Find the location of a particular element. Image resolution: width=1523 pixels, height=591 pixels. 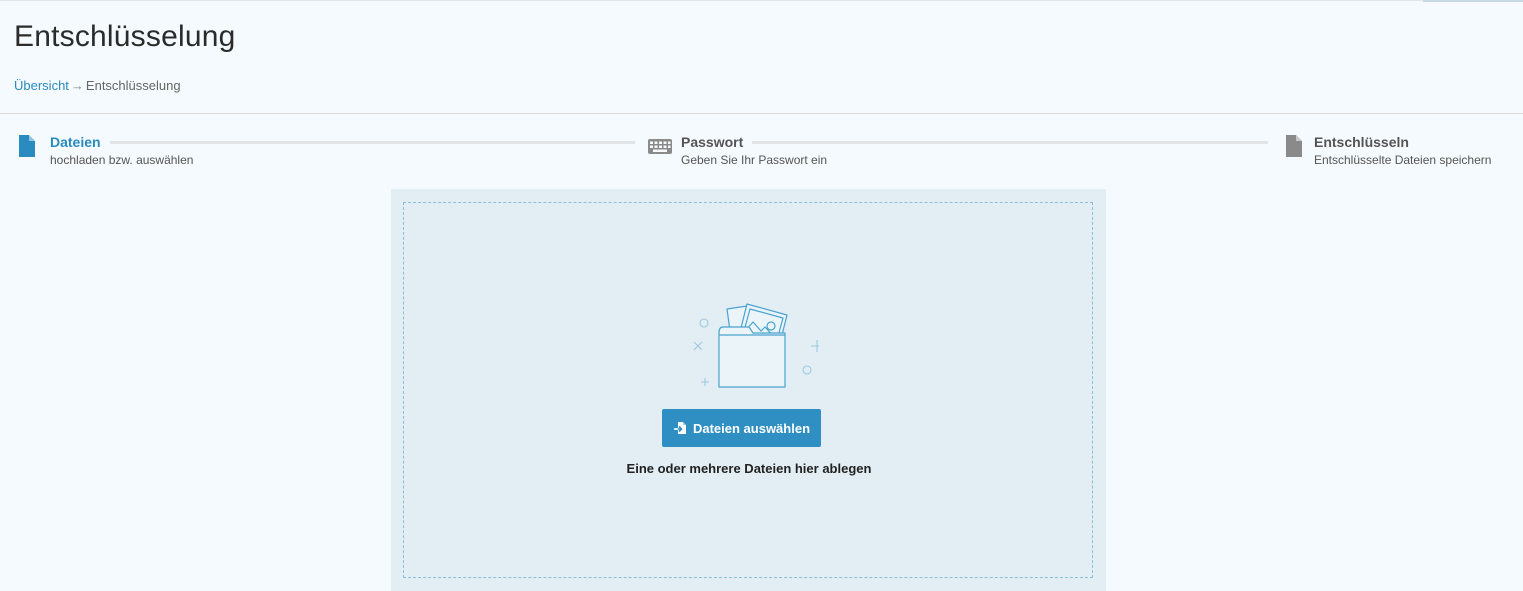

step-decrypt-title: Entschlüsseln is located at coordinates (1361, 142).